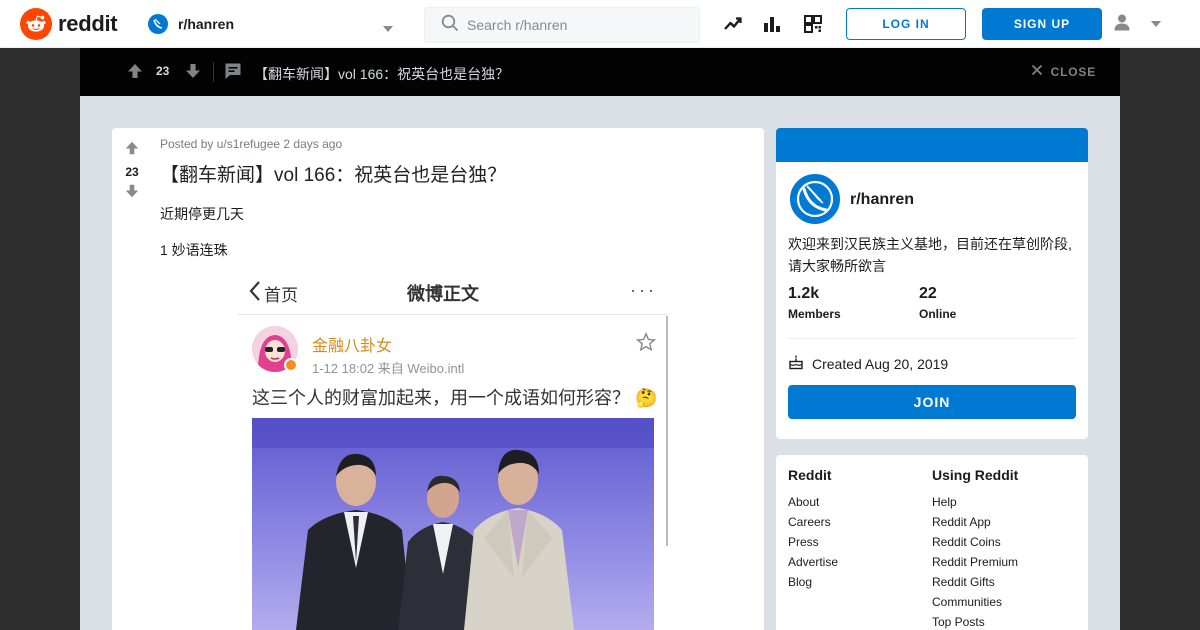 This screenshot has width=1200, height=630. I want to click on created-date: Created Aug 20, 2019, so click(868, 363).